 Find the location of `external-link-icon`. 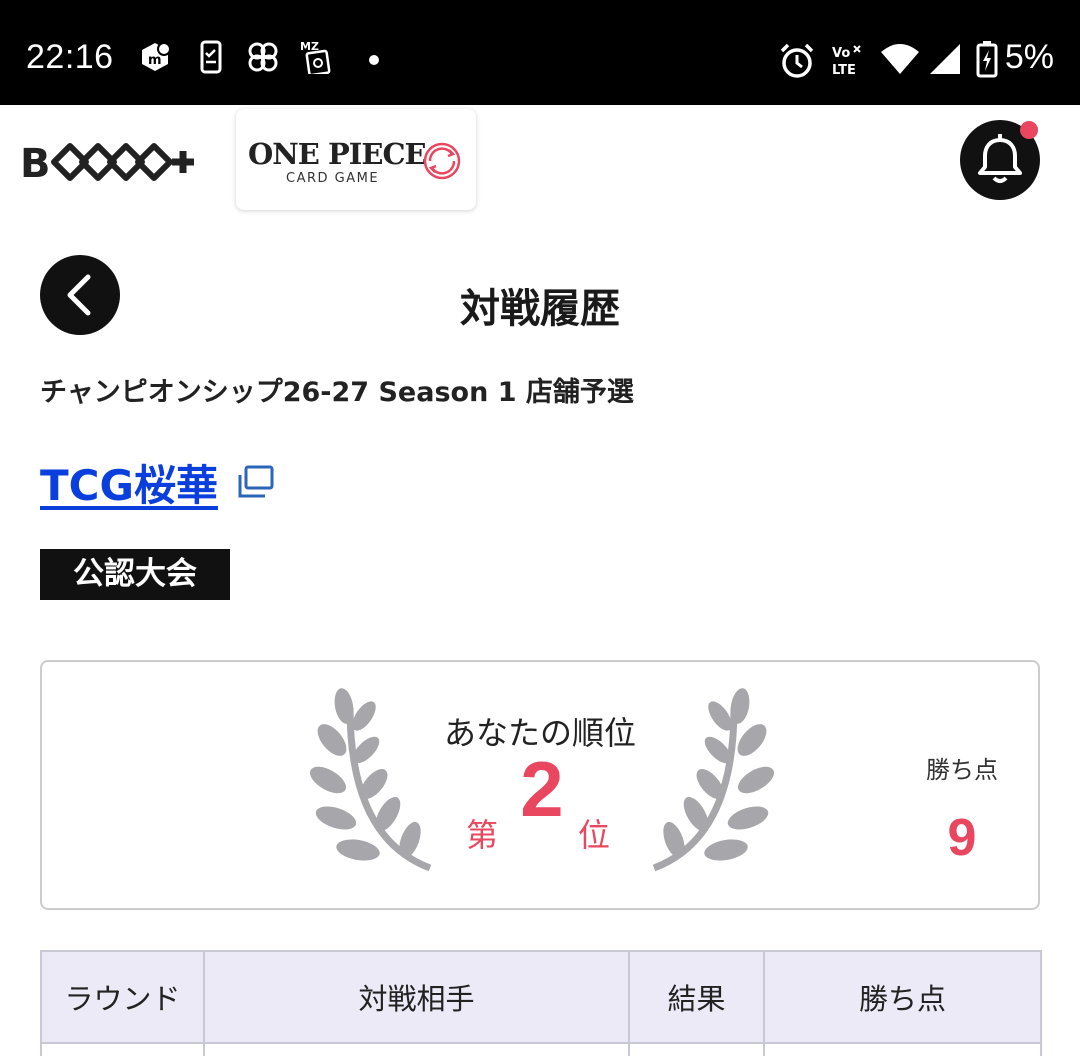

external-link-icon is located at coordinates (256, 482).